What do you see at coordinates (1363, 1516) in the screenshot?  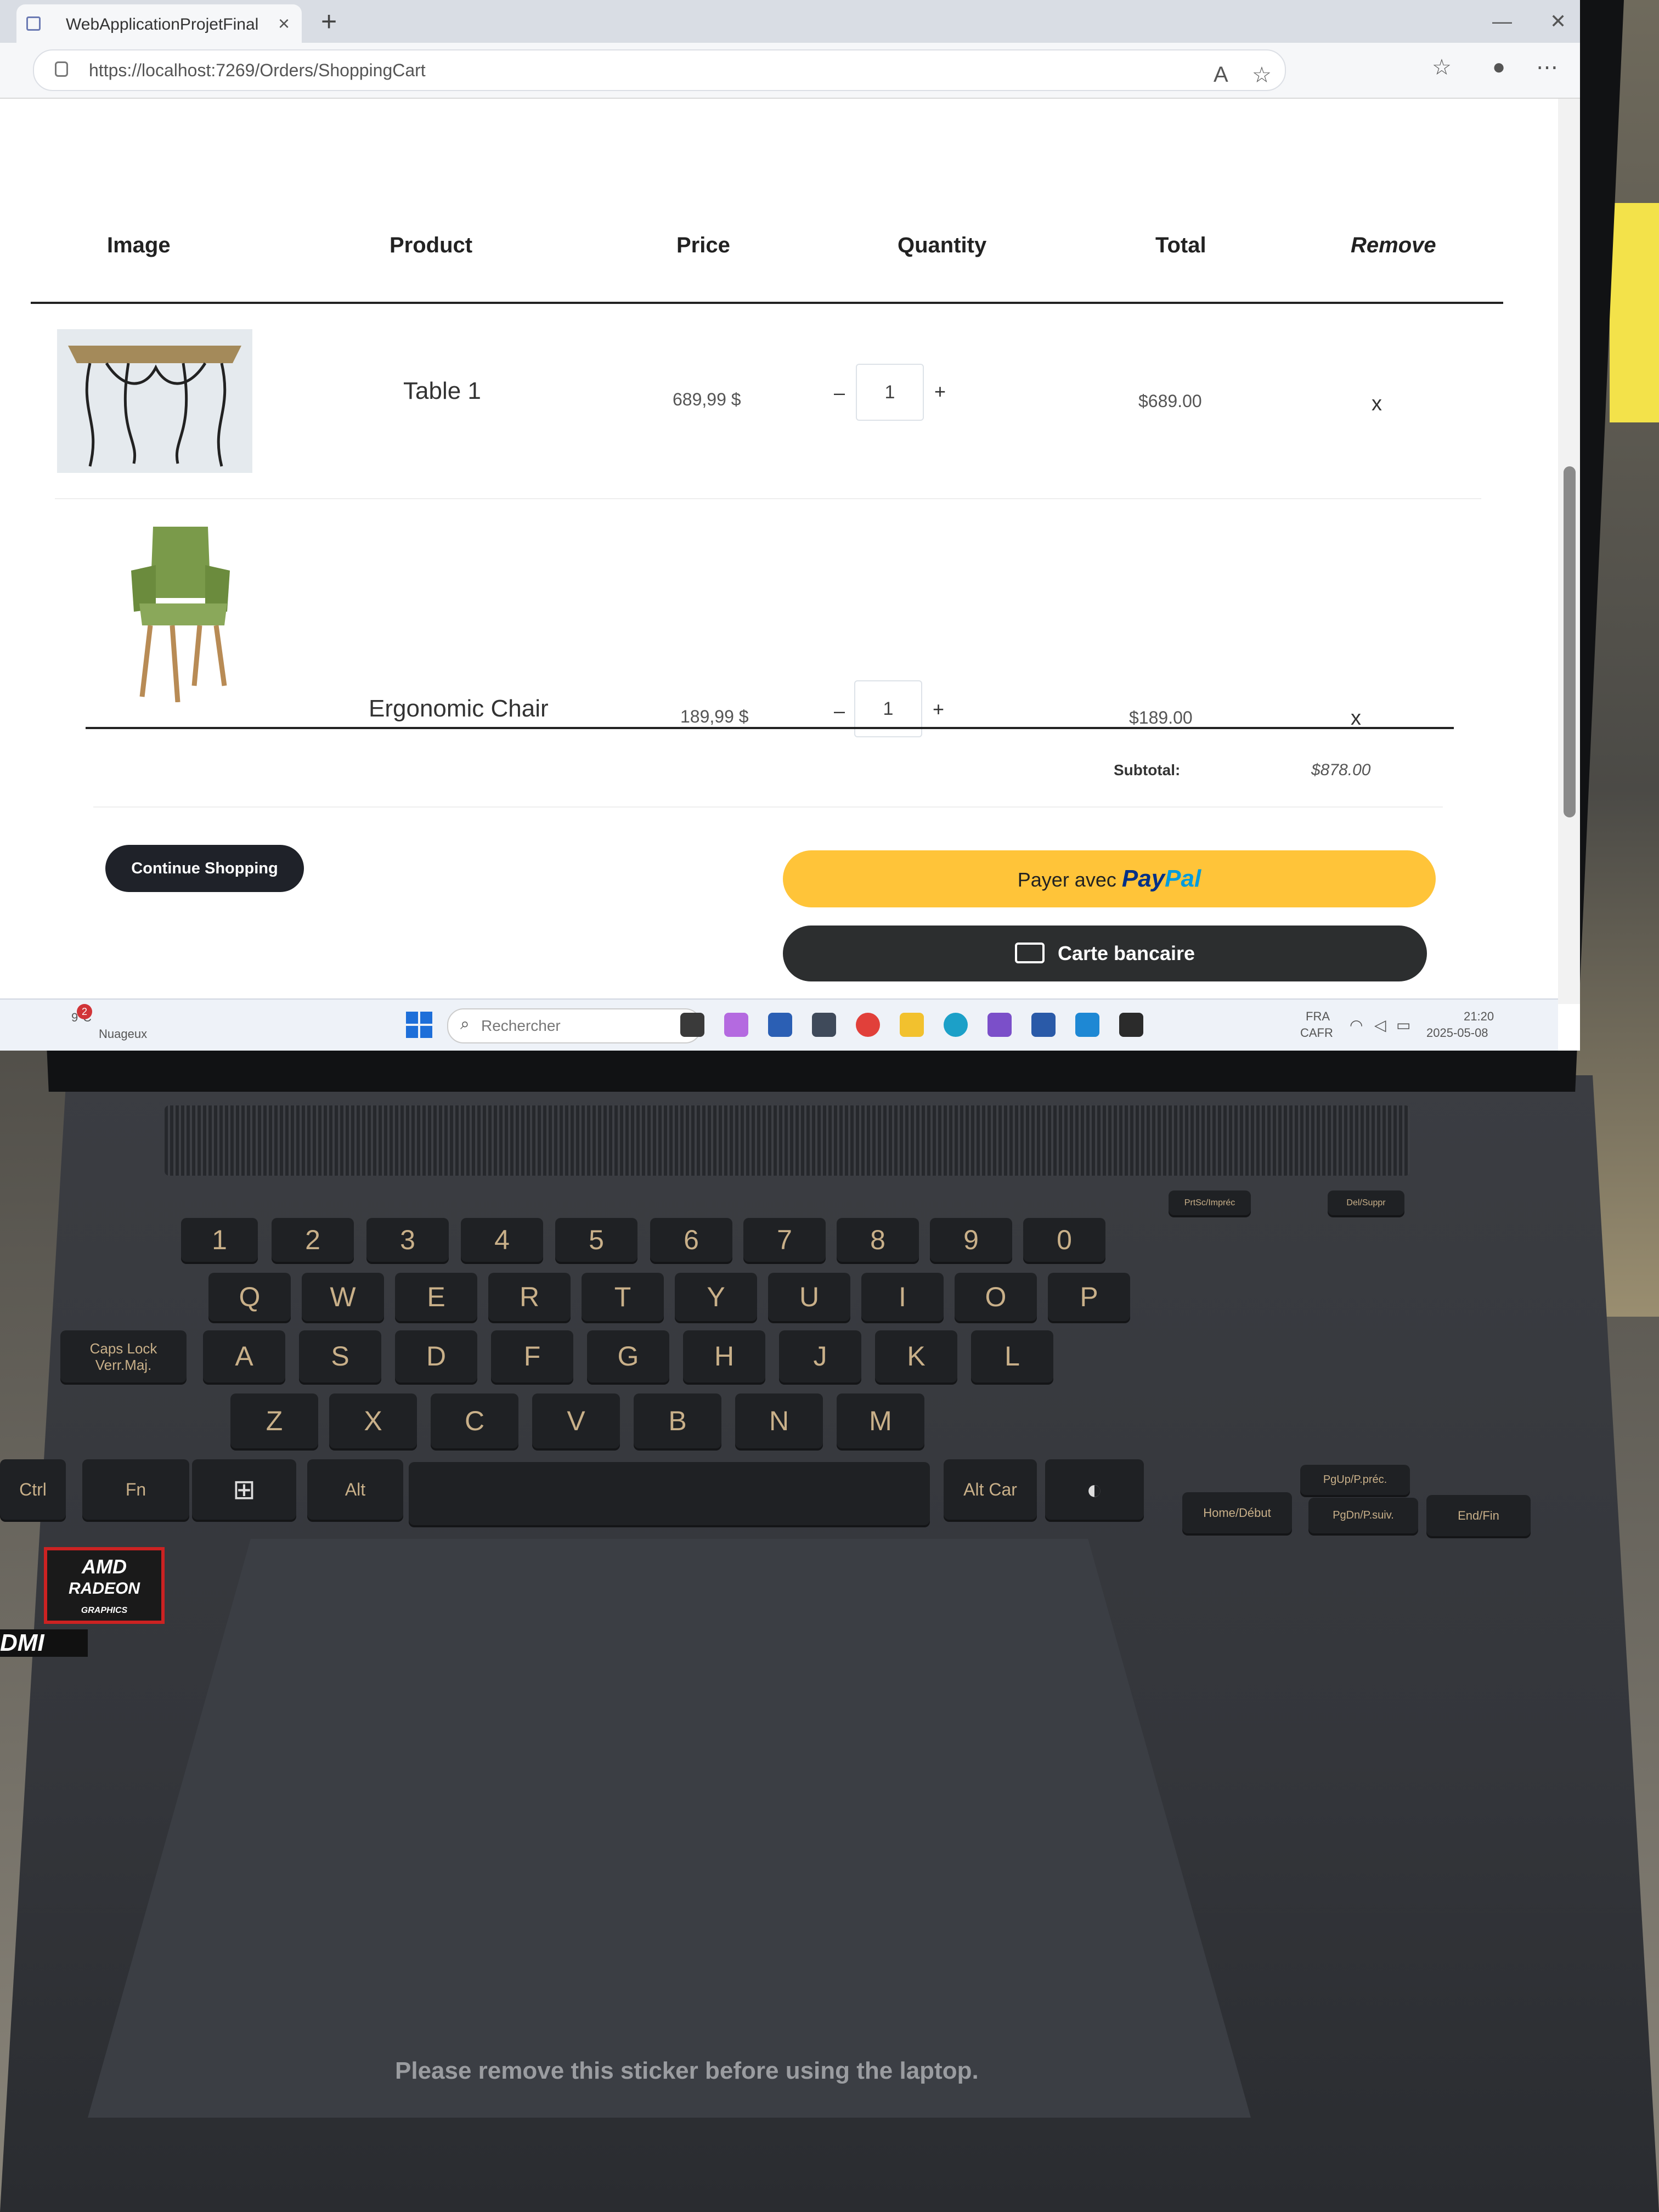 I see `key-pgdn: PgDn/P.suiv.` at bounding box center [1363, 1516].